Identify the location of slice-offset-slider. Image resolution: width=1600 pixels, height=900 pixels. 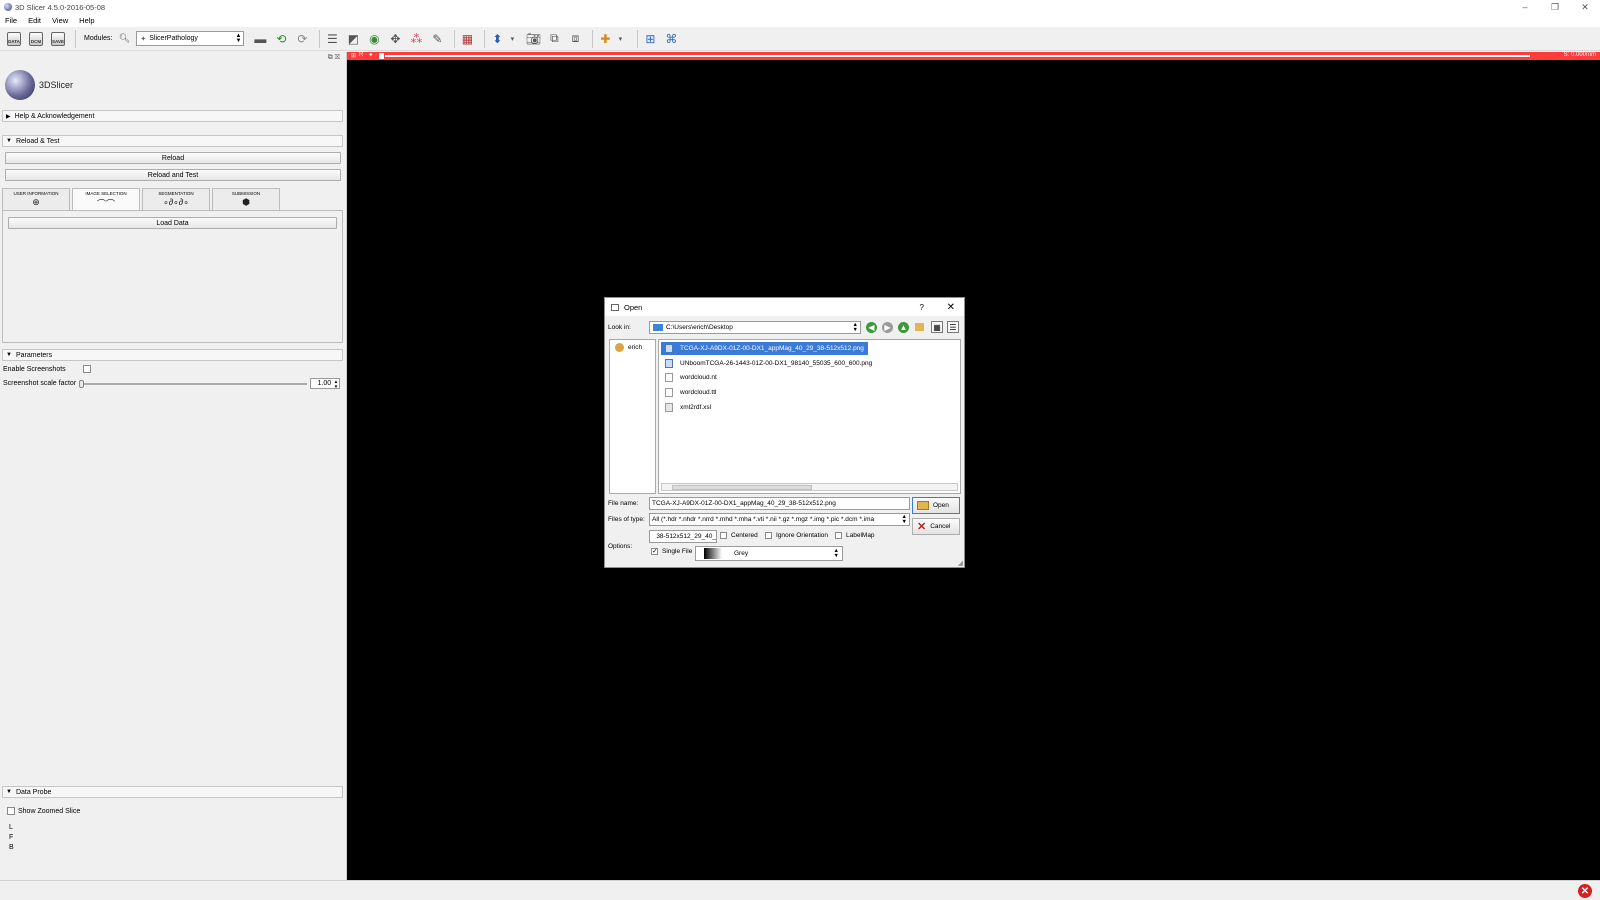
(957, 56).